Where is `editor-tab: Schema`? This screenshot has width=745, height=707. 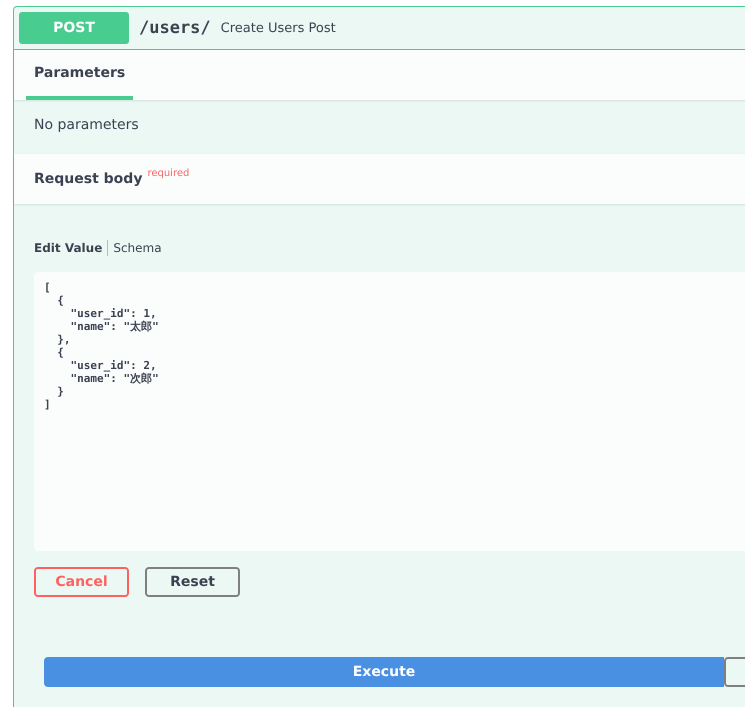
editor-tab: Schema is located at coordinates (137, 248).